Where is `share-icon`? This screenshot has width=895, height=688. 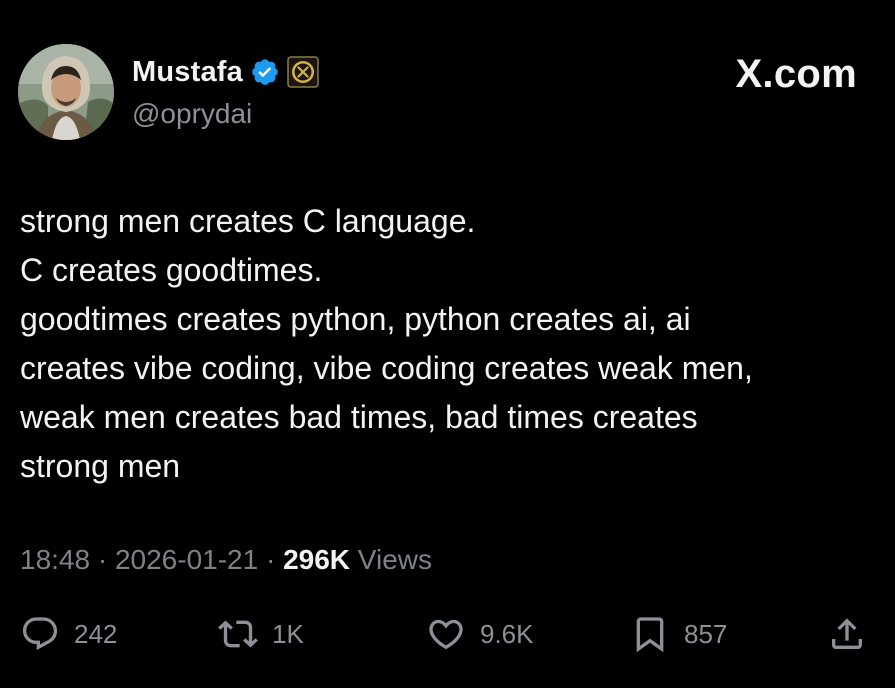 share-icon is located at coordinates (847, 633).